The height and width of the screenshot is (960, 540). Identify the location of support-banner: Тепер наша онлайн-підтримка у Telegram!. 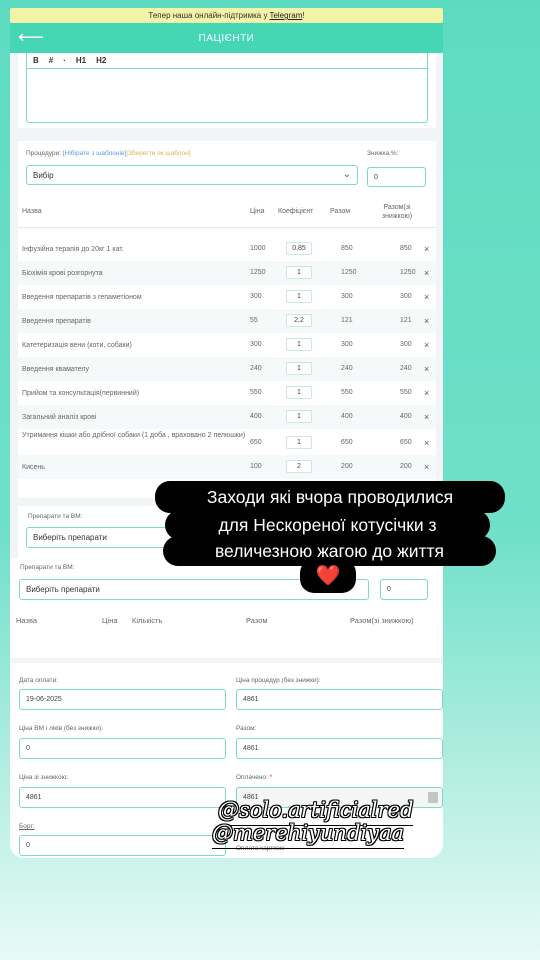
(226, 15).